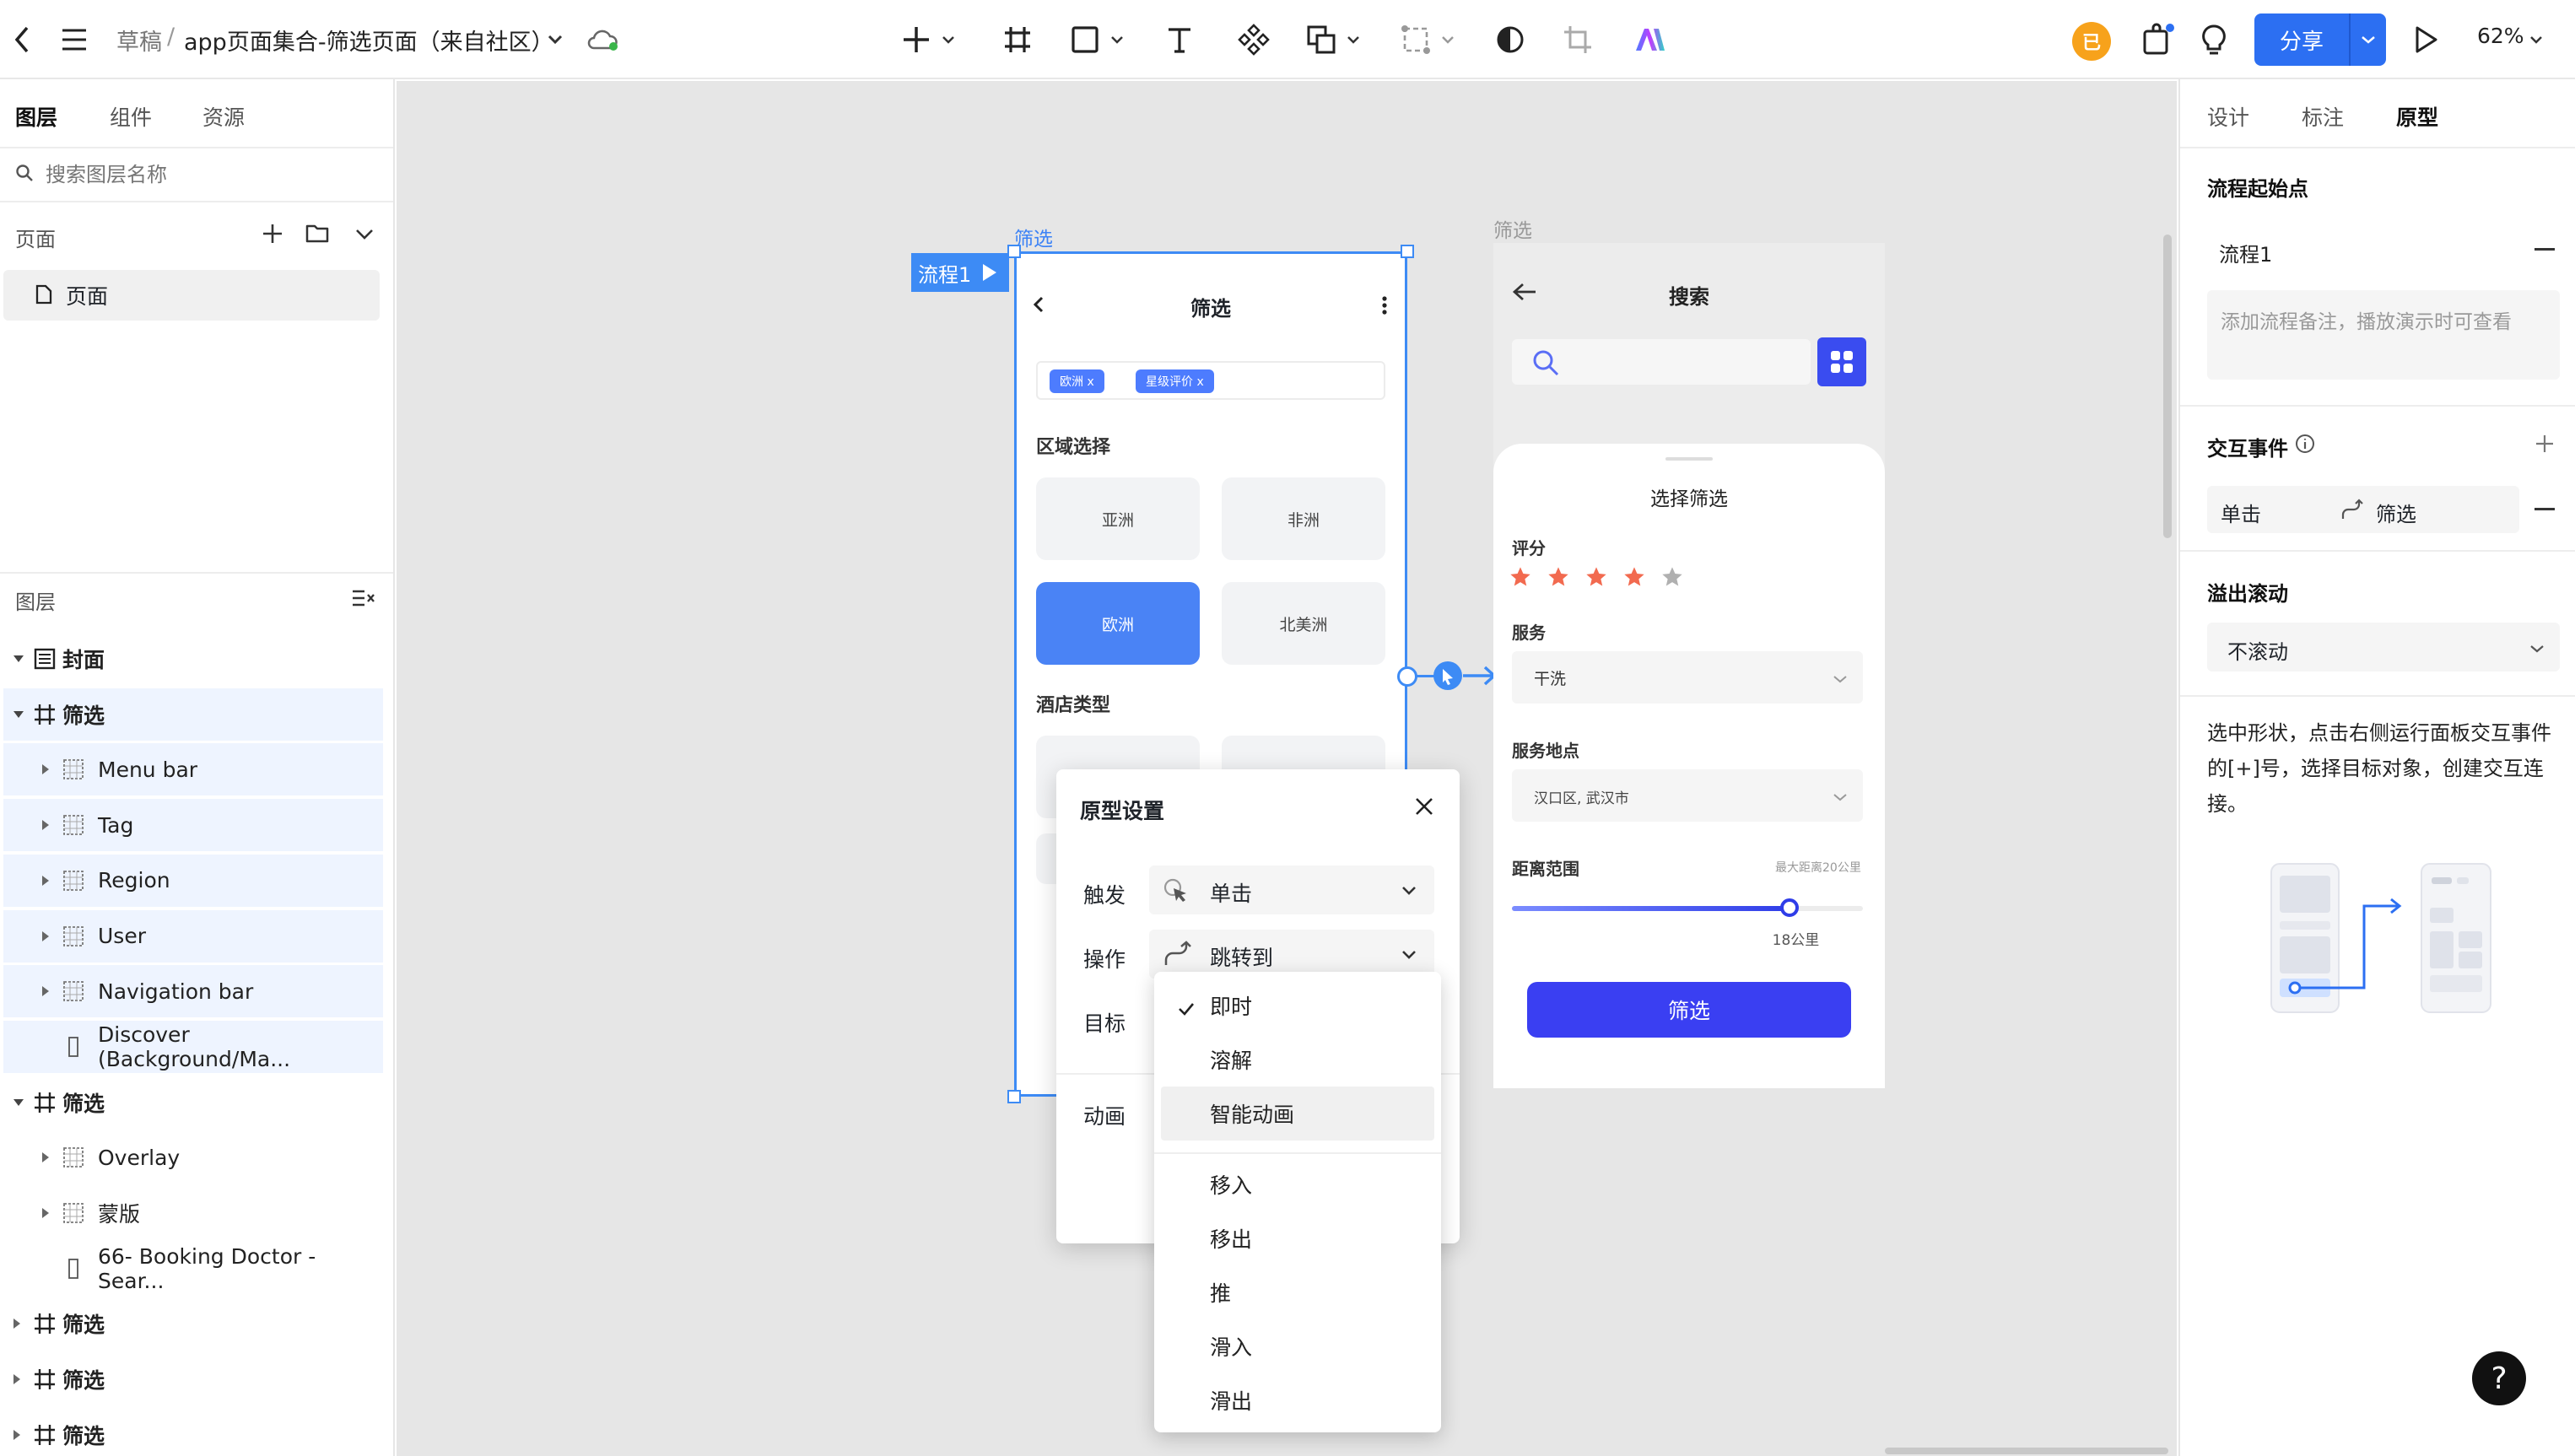 Image resolution: width=2575 pixels, height=1456 pixels. What do you see at coordinates (2363, 510) in the screenshot?
I see `interaction-row: 单击 筛选` at bounding box center [2363, 510].